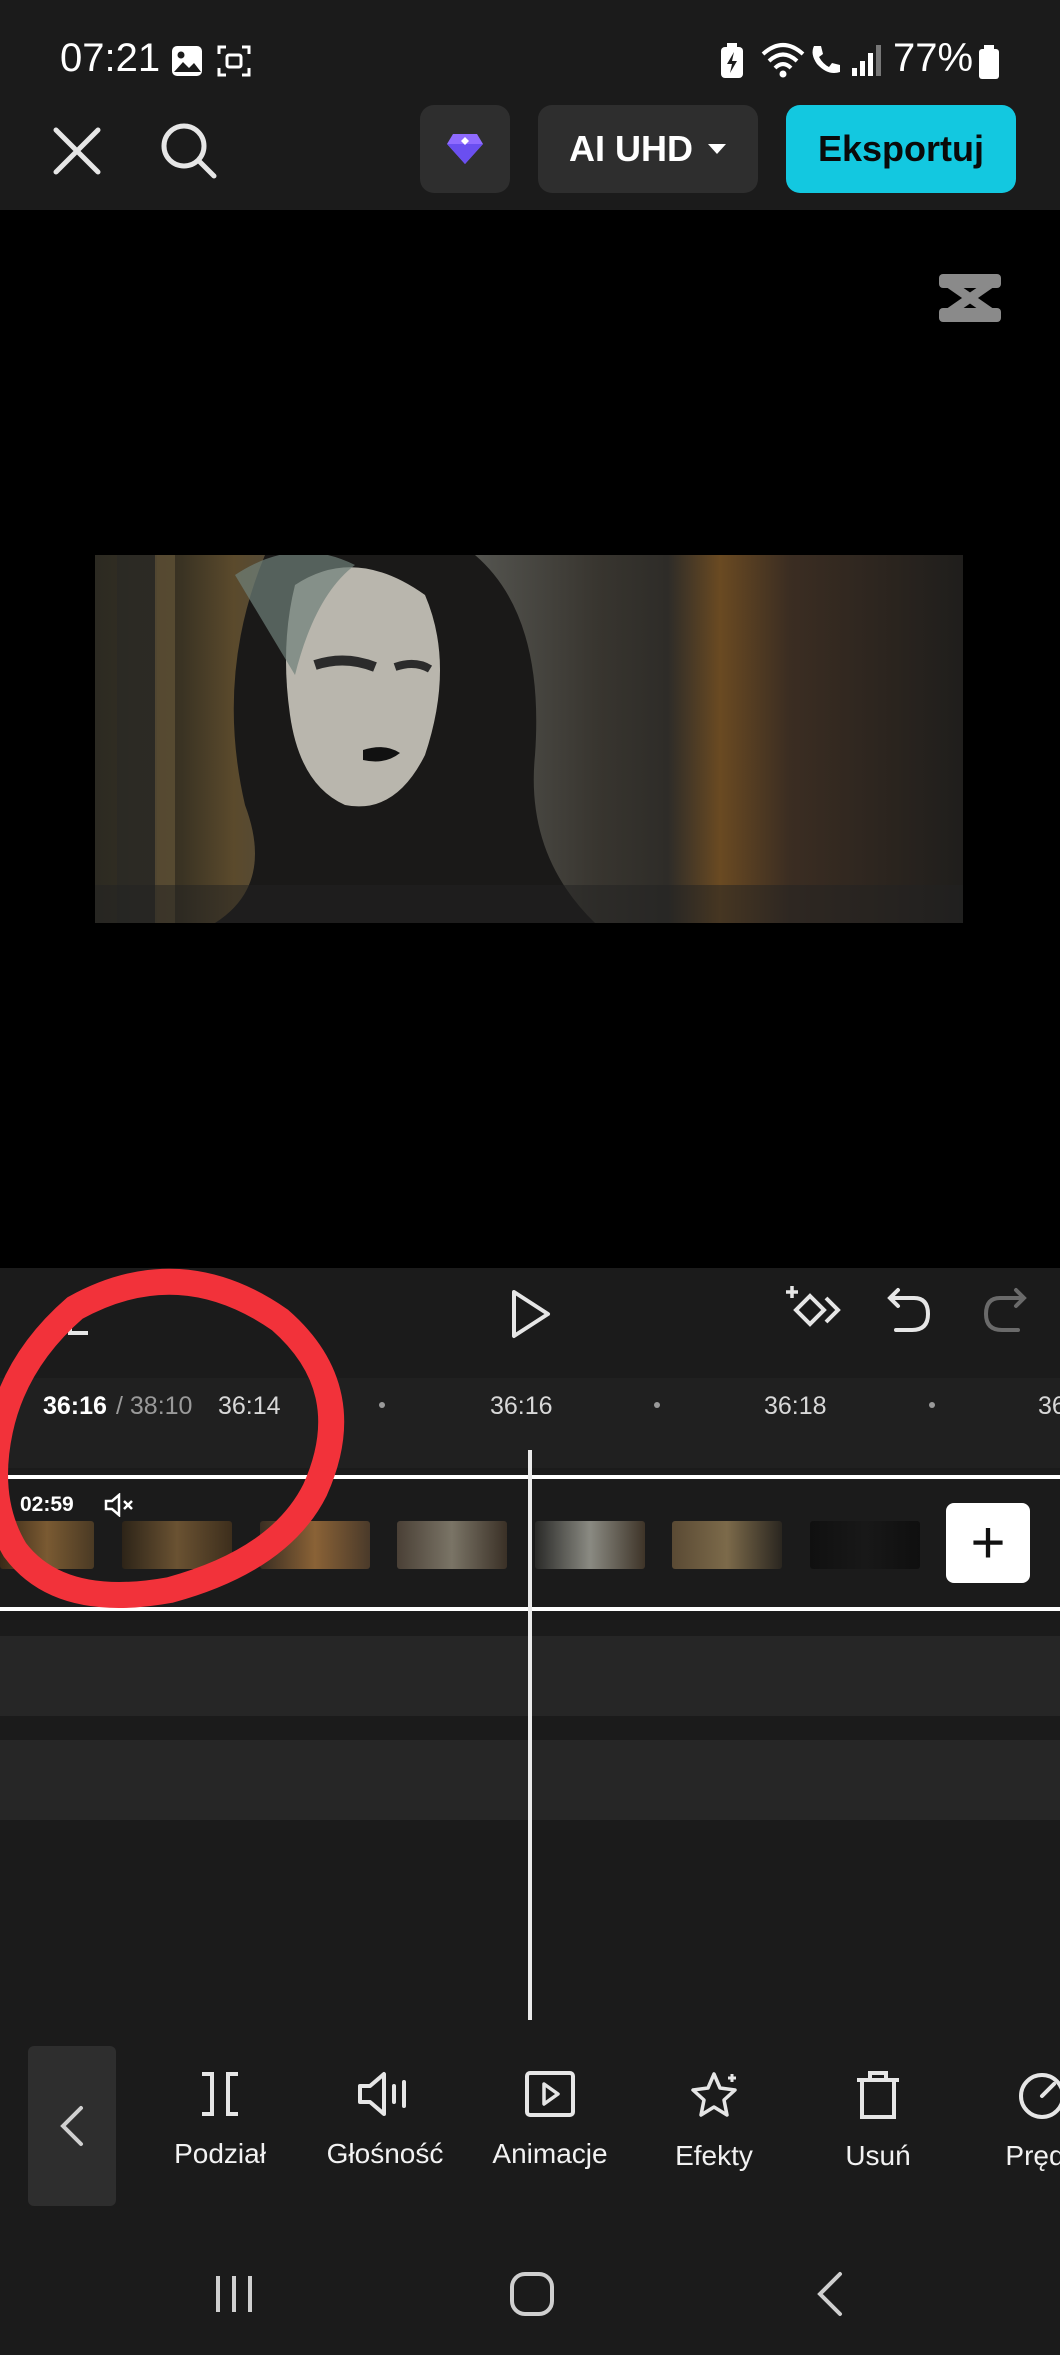 The image size is (1060, 2355). Describe the element at coordinates (75, 1406) in the screenshot. I see `current-time: 36:16` at that location.